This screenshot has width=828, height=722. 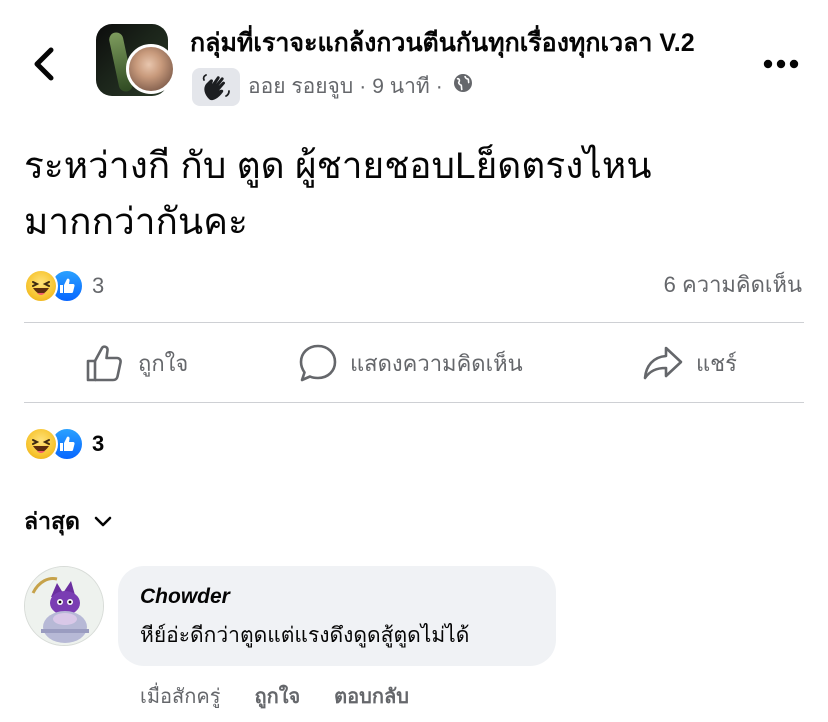 I want to click on reactions-summary: 3, so click(x=64, y=286).